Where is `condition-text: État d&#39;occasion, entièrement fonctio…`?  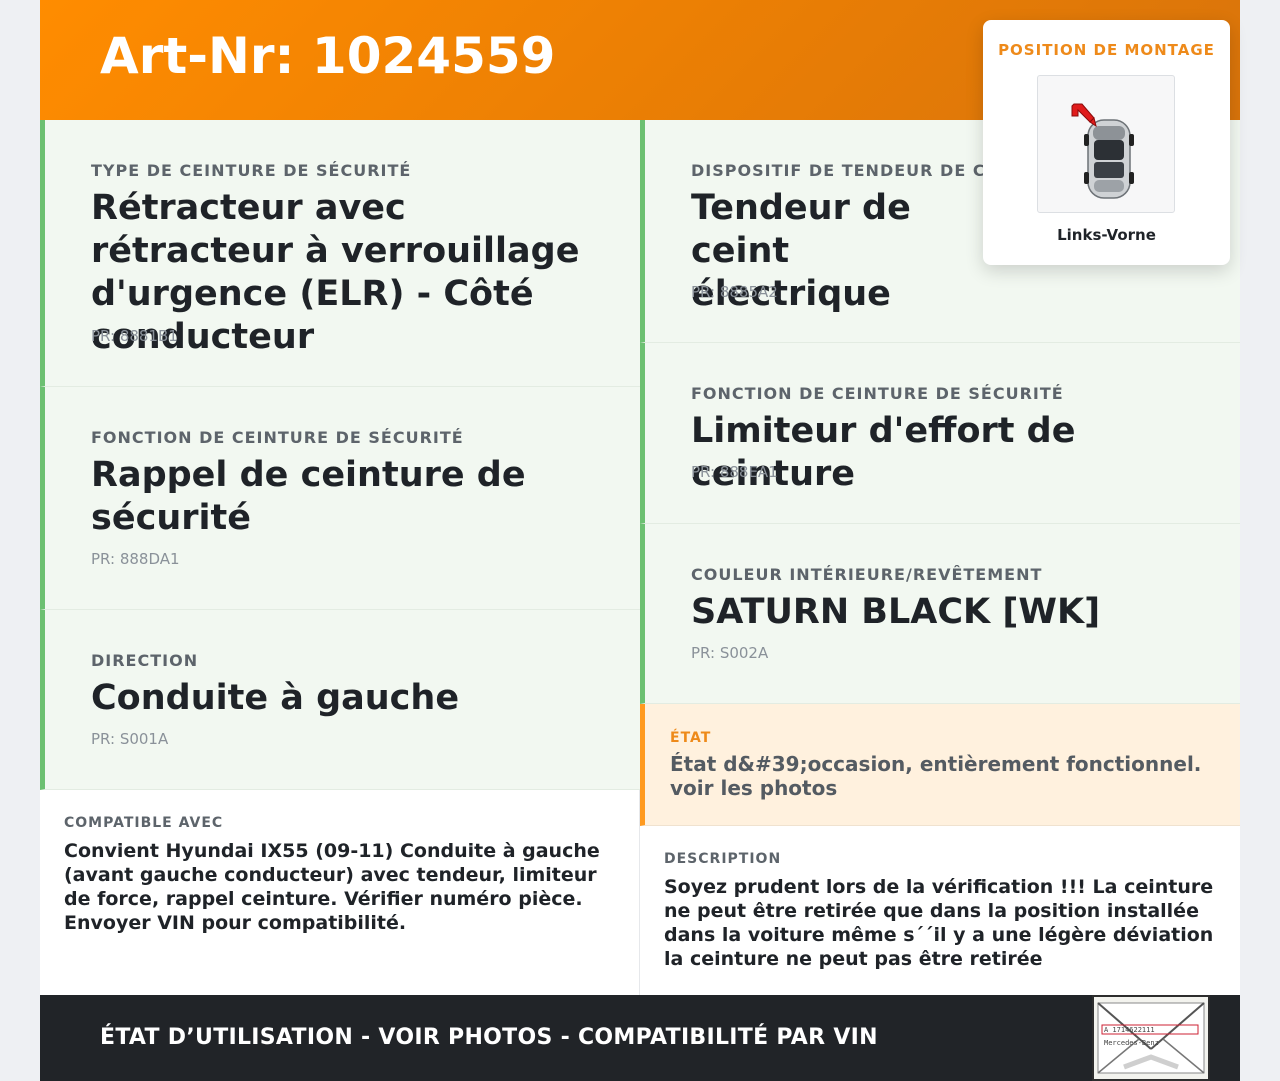
condition-text: État d&#39;occasion, entièrement fonctio… is located at coordinates (936, 776).